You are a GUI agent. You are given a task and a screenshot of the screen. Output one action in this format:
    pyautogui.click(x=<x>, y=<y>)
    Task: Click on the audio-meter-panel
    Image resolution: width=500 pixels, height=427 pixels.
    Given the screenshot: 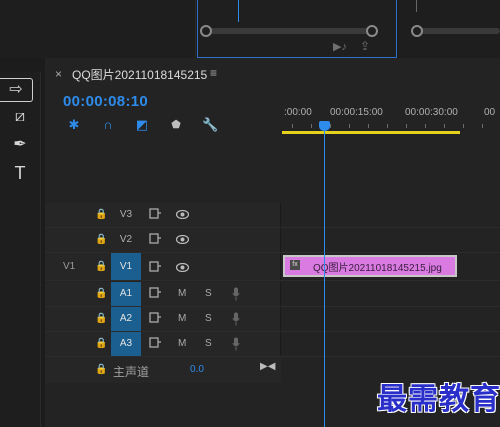 What is the action you would take?
    pyautogui.click(x=449, y=29)
    